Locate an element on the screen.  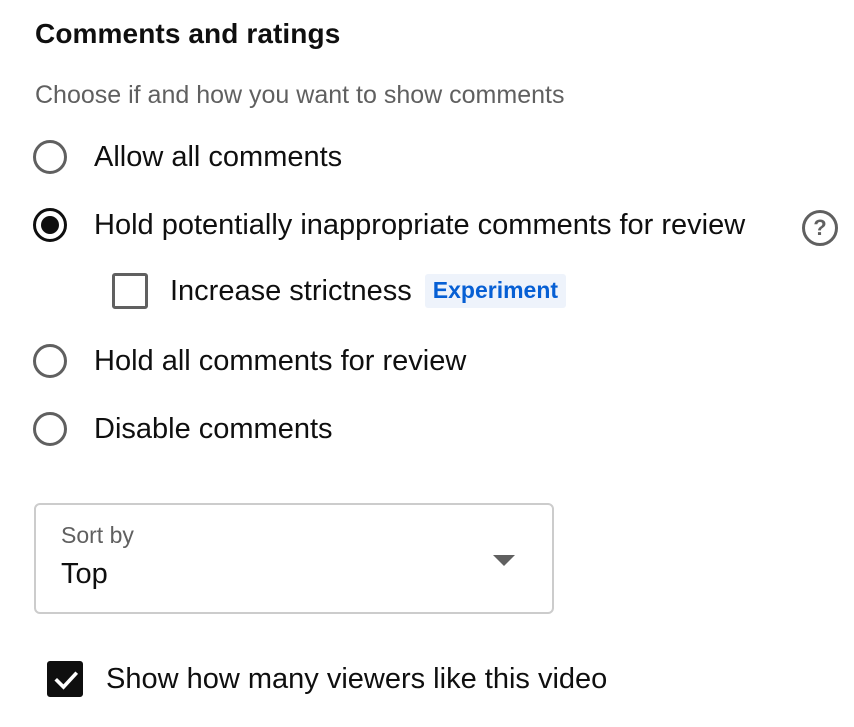
sort-by-value: Top is located at coordinates (84, 574).